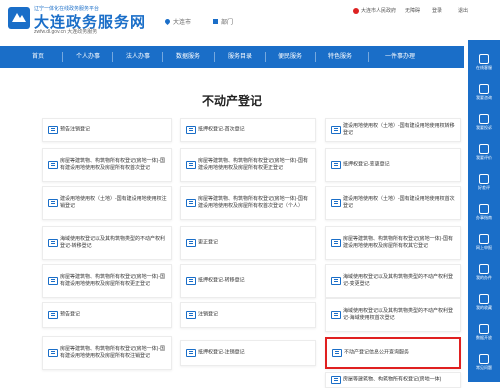  I want to click on page-title: 不动产登记, so click(231, 101).